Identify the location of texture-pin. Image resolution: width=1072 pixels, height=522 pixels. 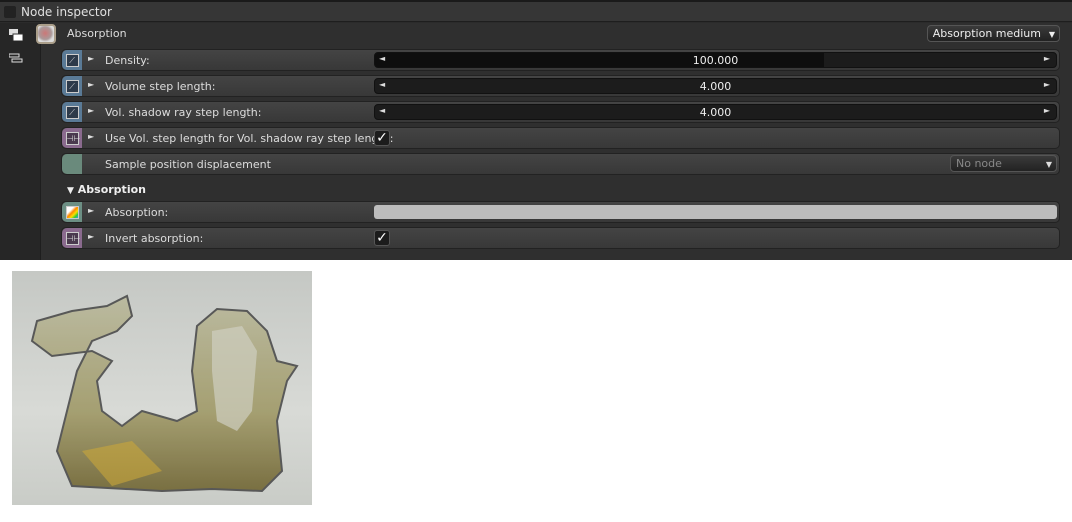
(72, 164).